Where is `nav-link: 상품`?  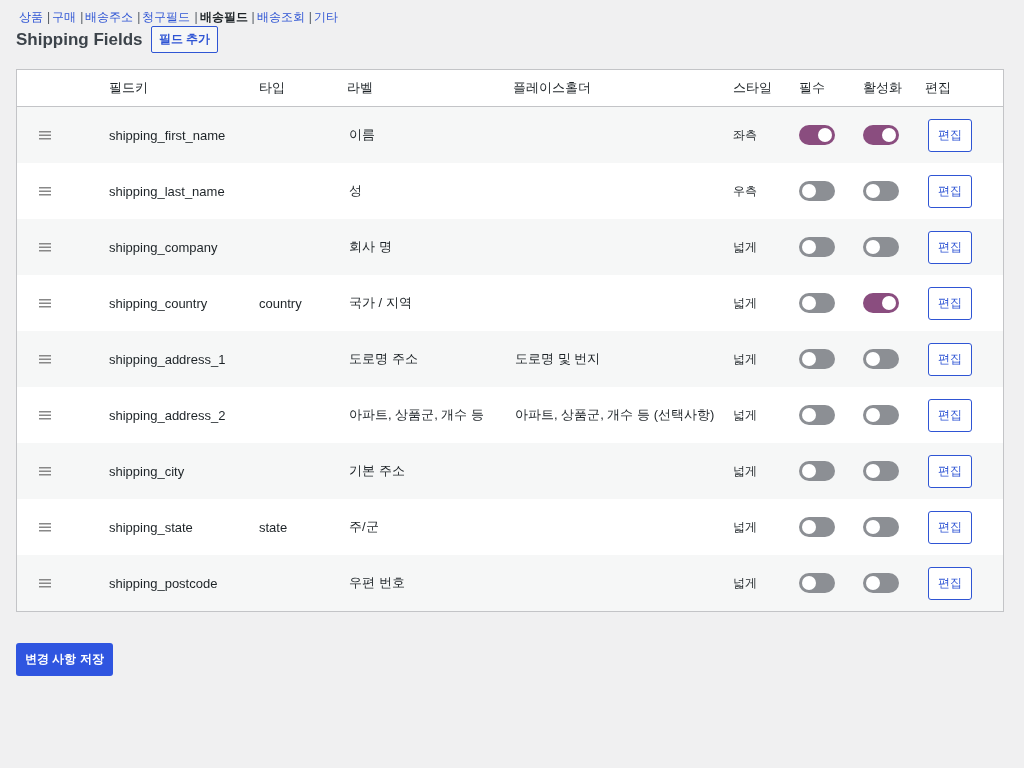 nav-link: 상품 is located at coordinates (31, 17).